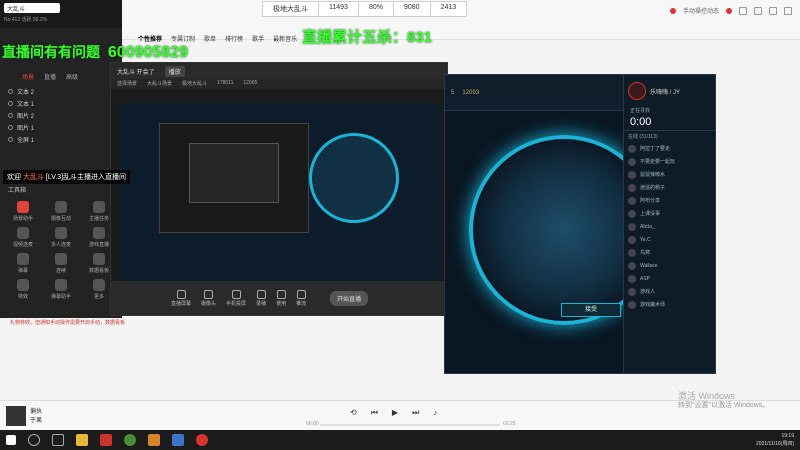  Describe the element at coordinates (669, 200) in the screenshot. I see `friend-item: 阿布分享` at that location.